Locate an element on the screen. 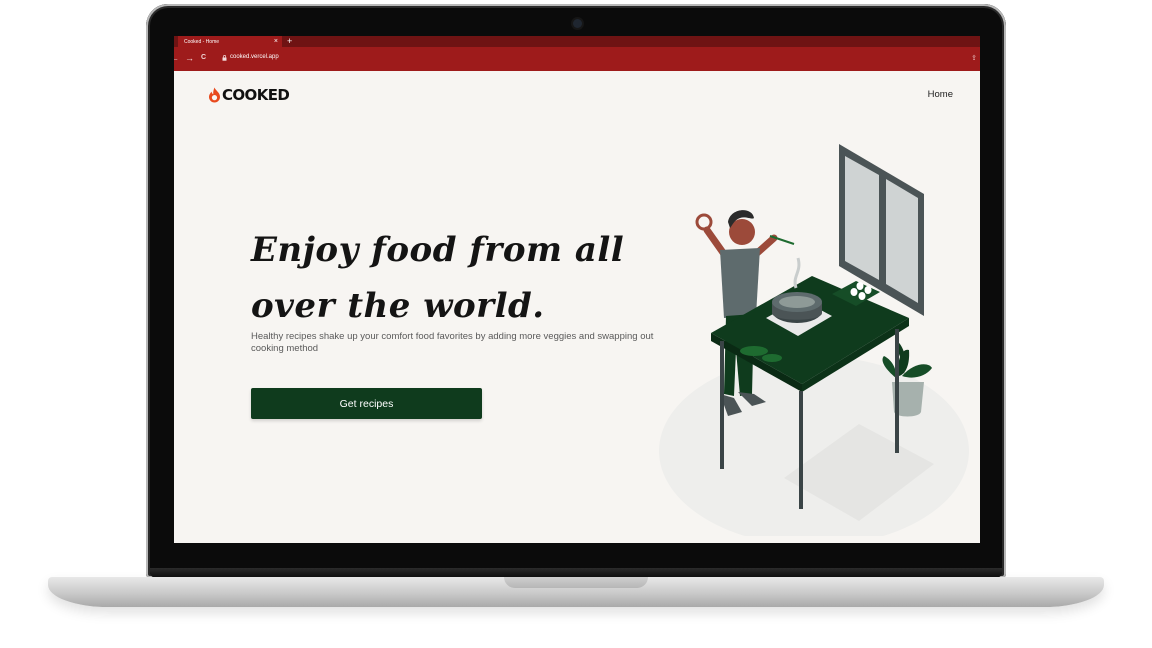 This screenshot has width=1152, height=648. address-bar: ← → C cooked.vercel.app ⇪ is located at coordinates (577, 59).